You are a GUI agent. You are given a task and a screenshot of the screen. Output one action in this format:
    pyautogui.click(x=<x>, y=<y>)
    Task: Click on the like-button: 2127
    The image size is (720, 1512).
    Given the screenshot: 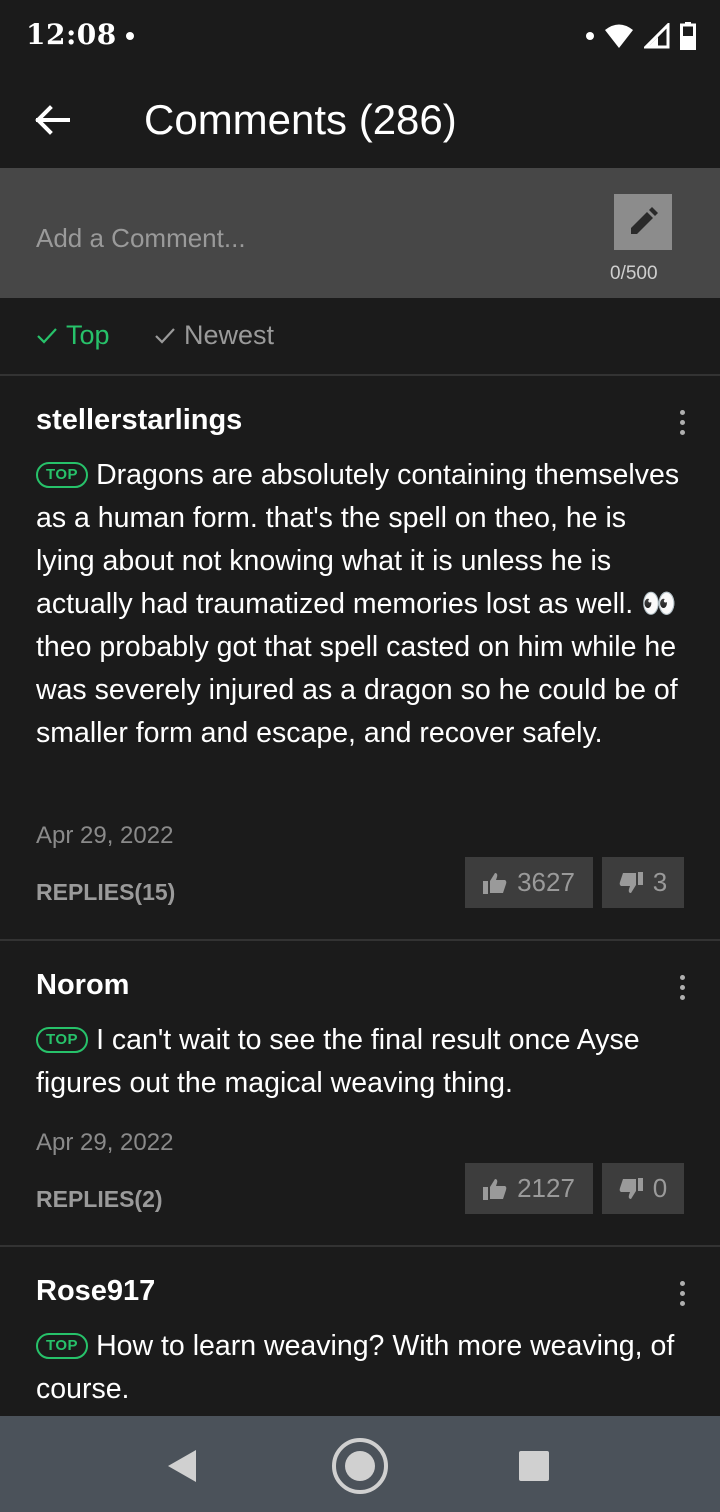 What is the action you would take?
    pyautogui.click(x=529, y=1188)
    